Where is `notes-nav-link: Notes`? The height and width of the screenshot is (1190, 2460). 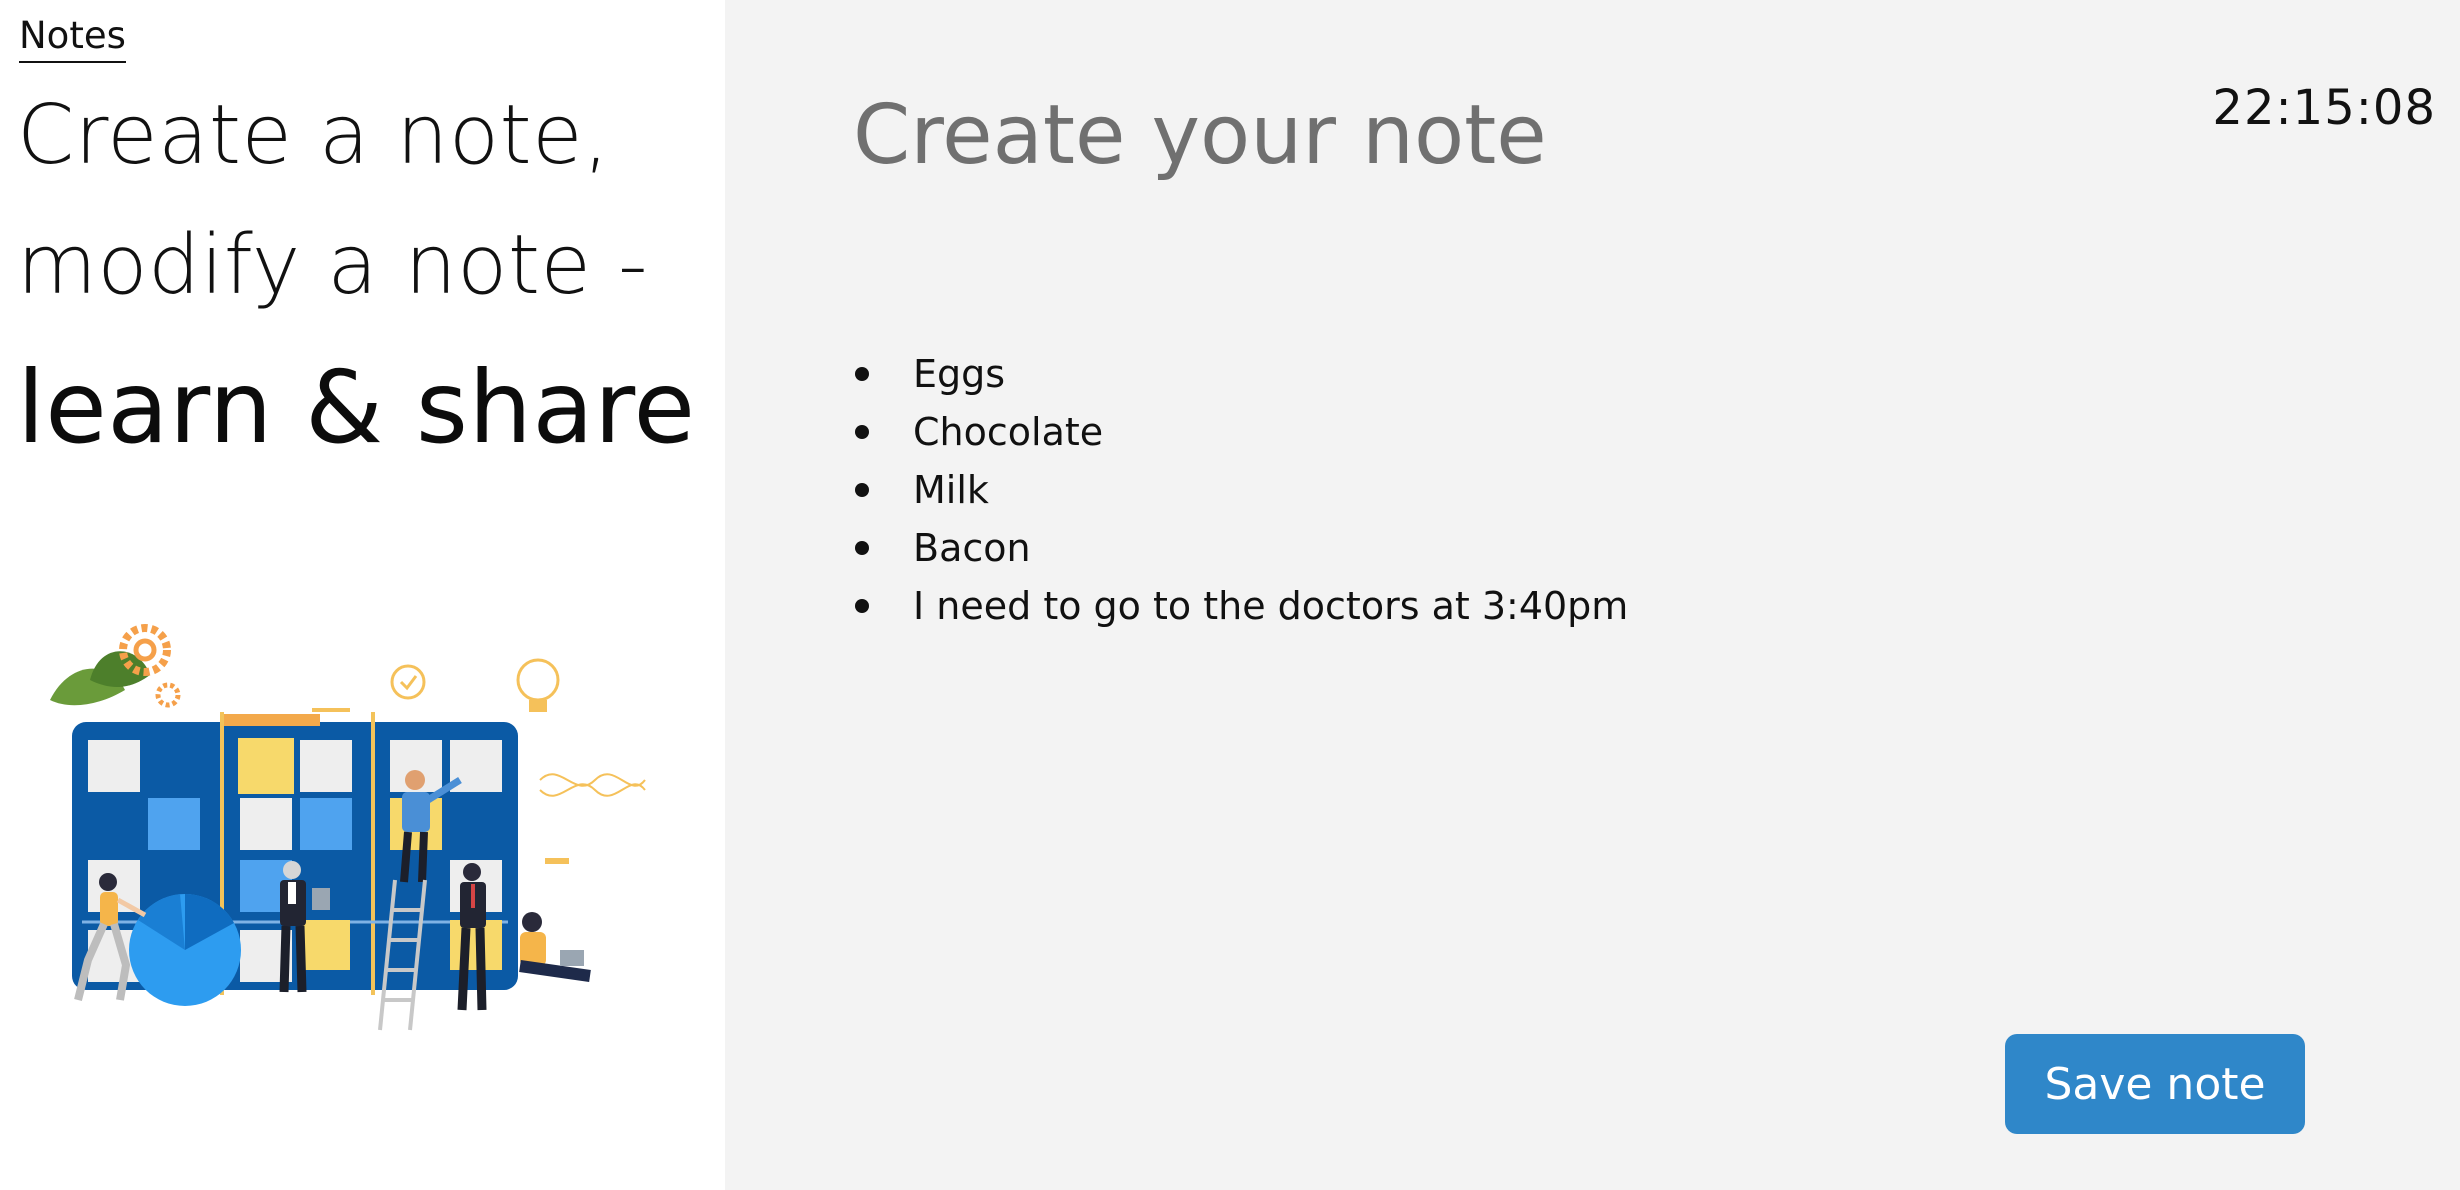 notes-nav-link: Notes is located at coordinates (72, 39).